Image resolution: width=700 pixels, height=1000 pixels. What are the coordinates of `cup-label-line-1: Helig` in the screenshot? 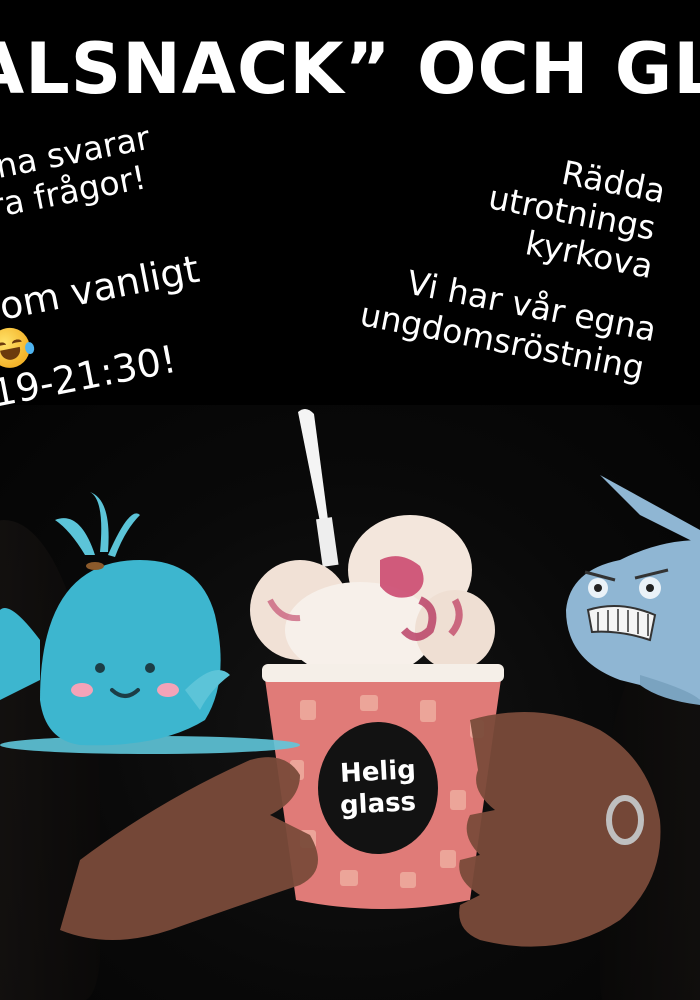 It's located at (378, 772).